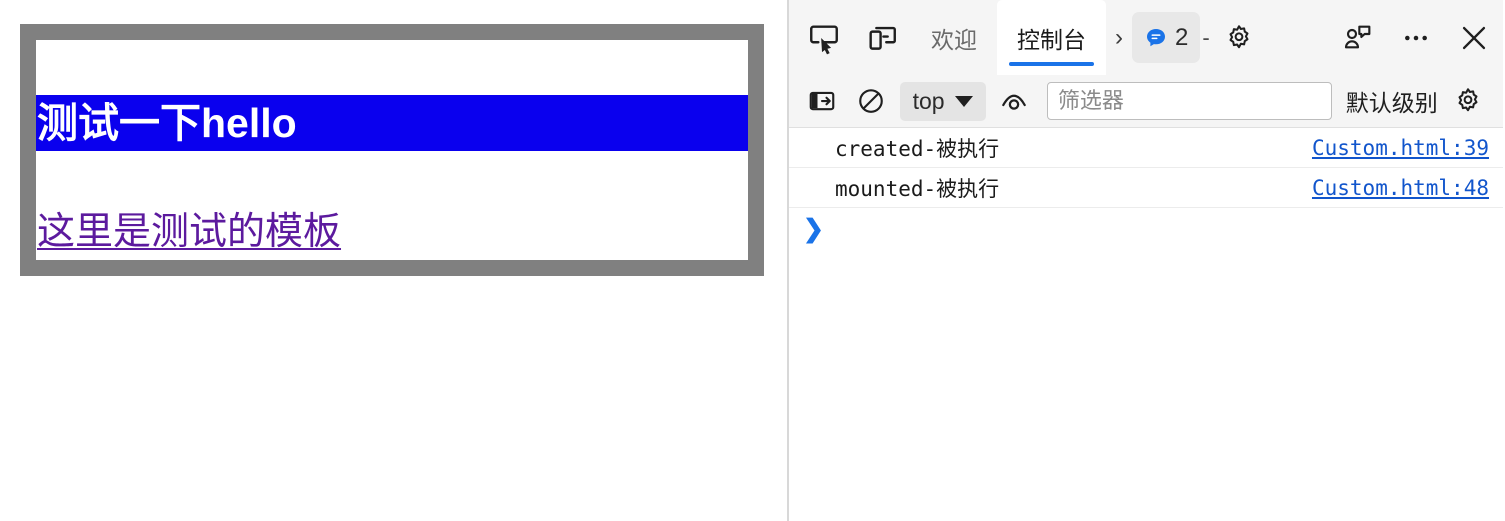 This screenshot has width=1505, height=521. I want to click on console-message-badge: 2, so click(1166, 37).